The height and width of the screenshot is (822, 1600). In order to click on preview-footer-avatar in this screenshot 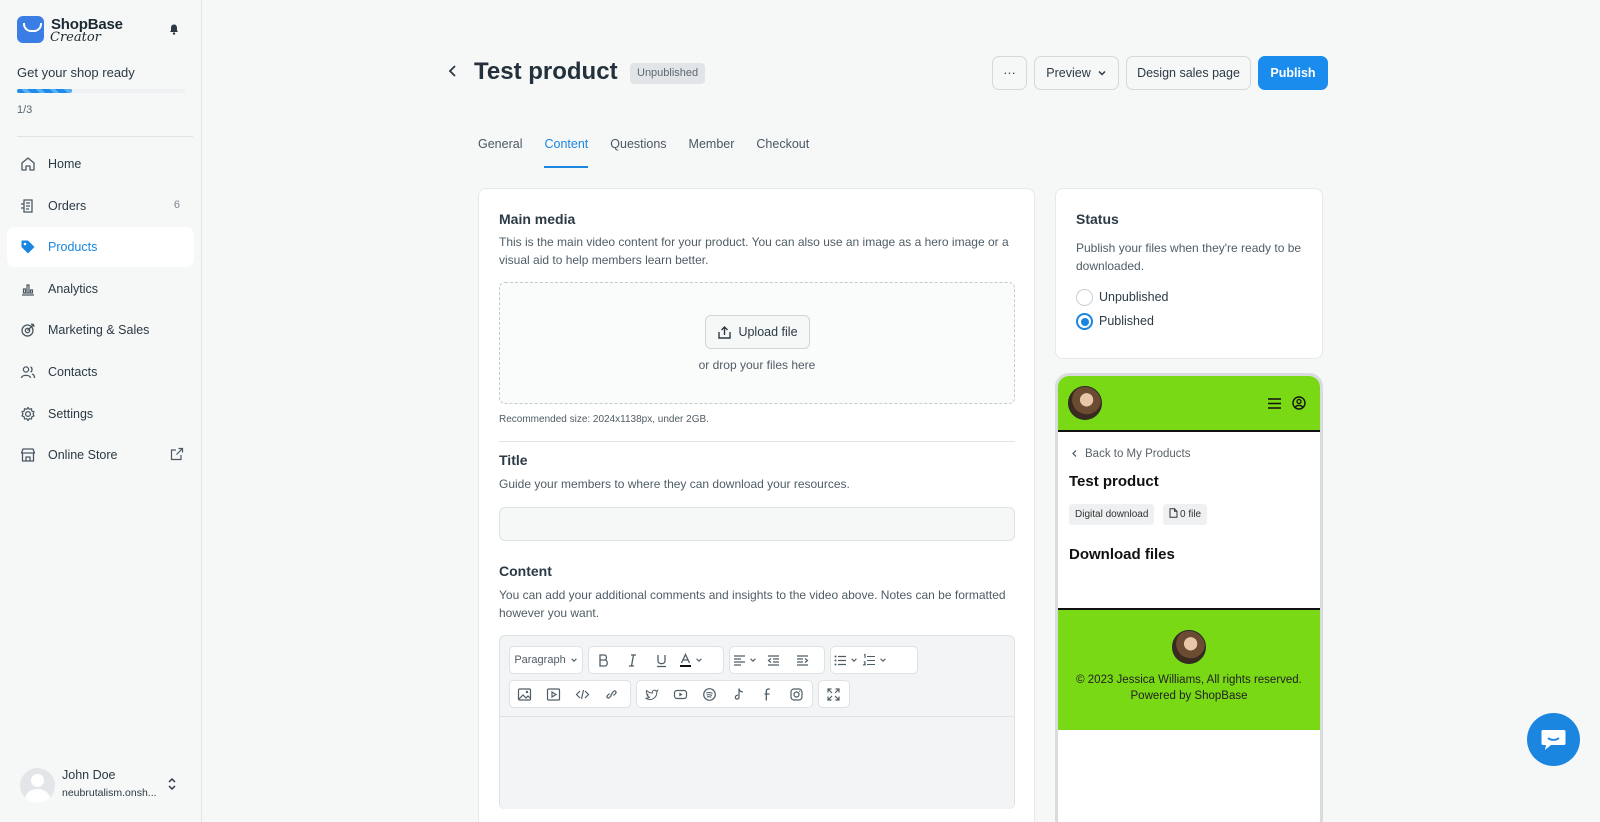, I will do `click(1189, 647)`.